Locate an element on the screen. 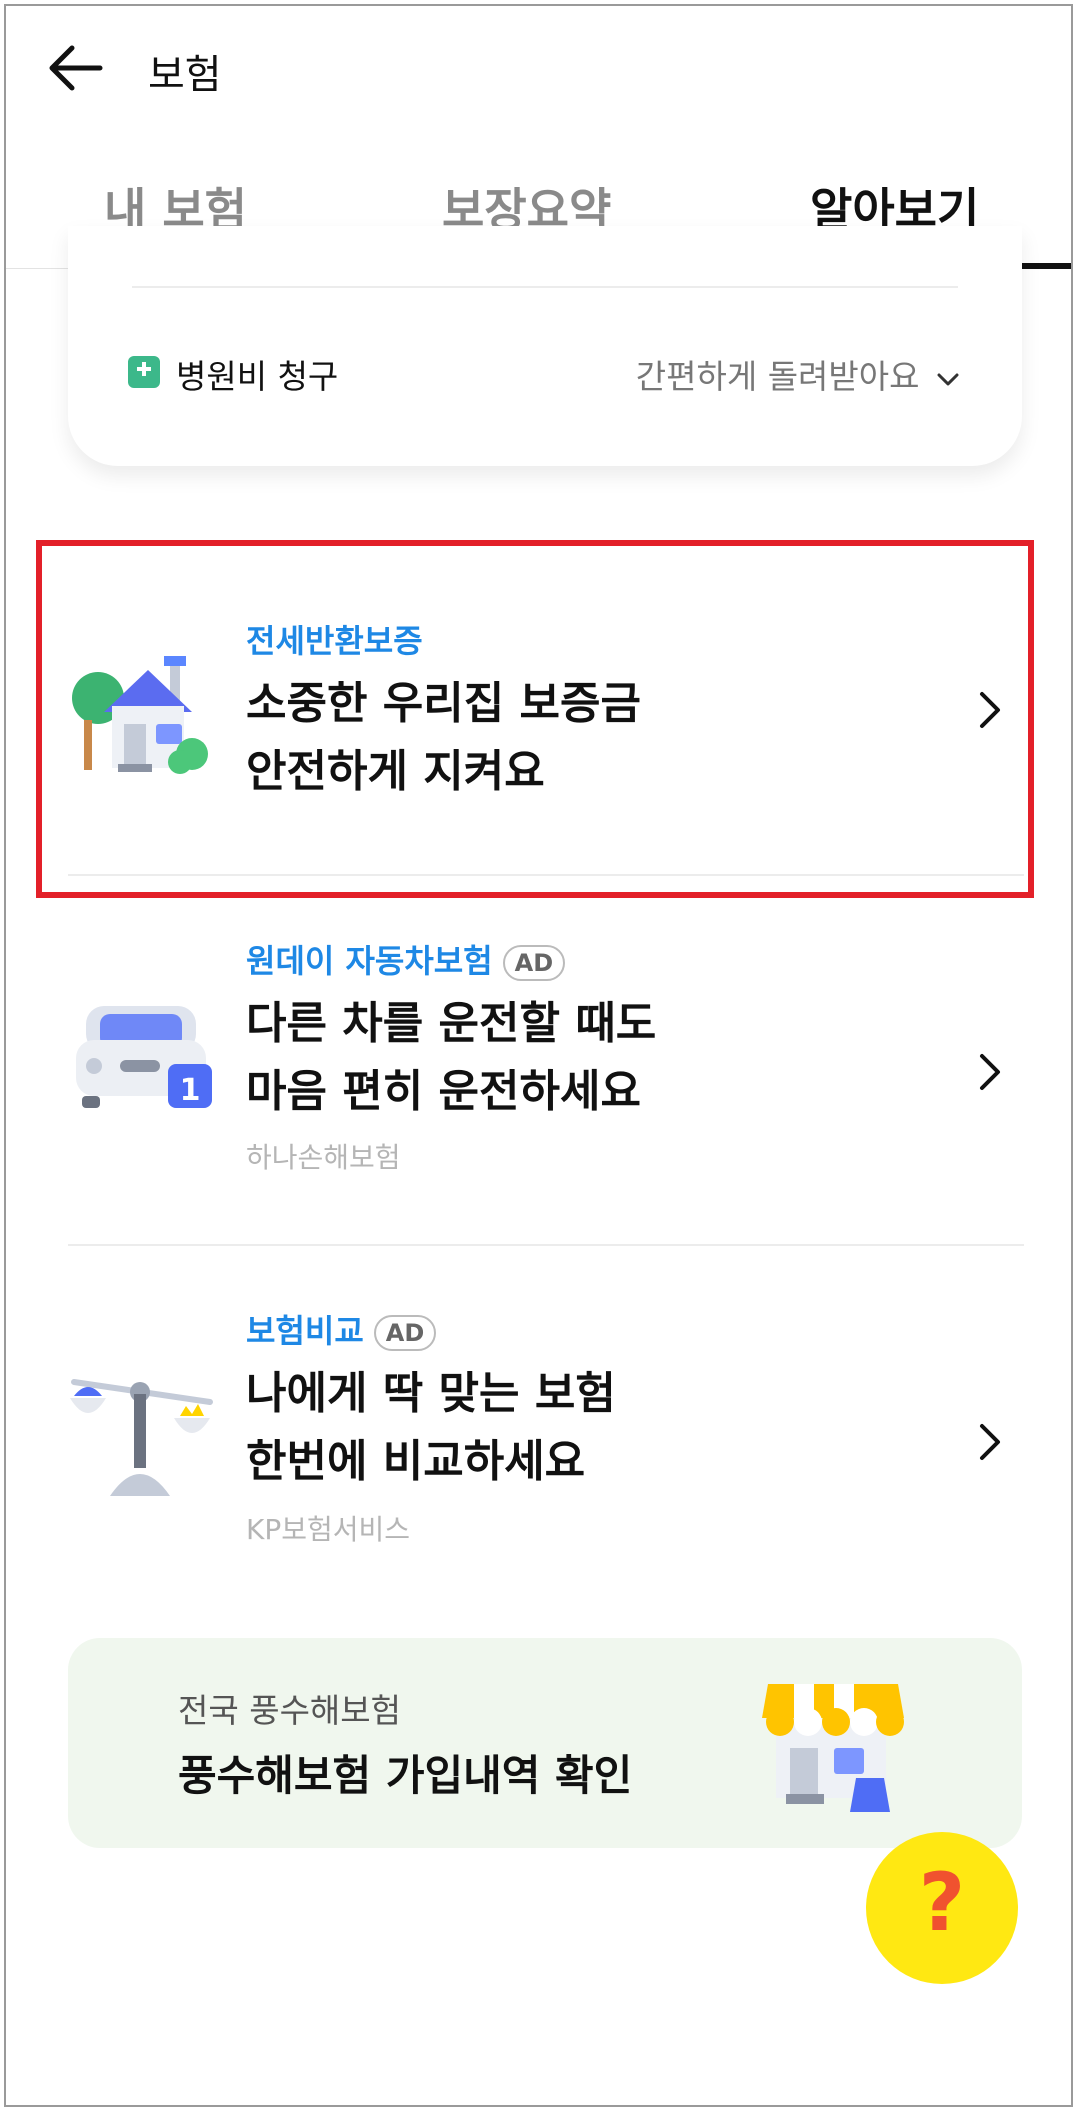  app-header: 보험 is located at coordinates (538, 66).